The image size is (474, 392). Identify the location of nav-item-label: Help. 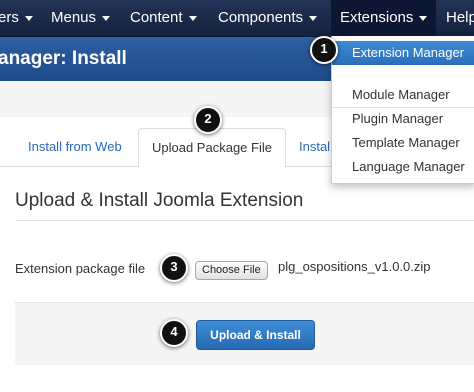
(460, 17).